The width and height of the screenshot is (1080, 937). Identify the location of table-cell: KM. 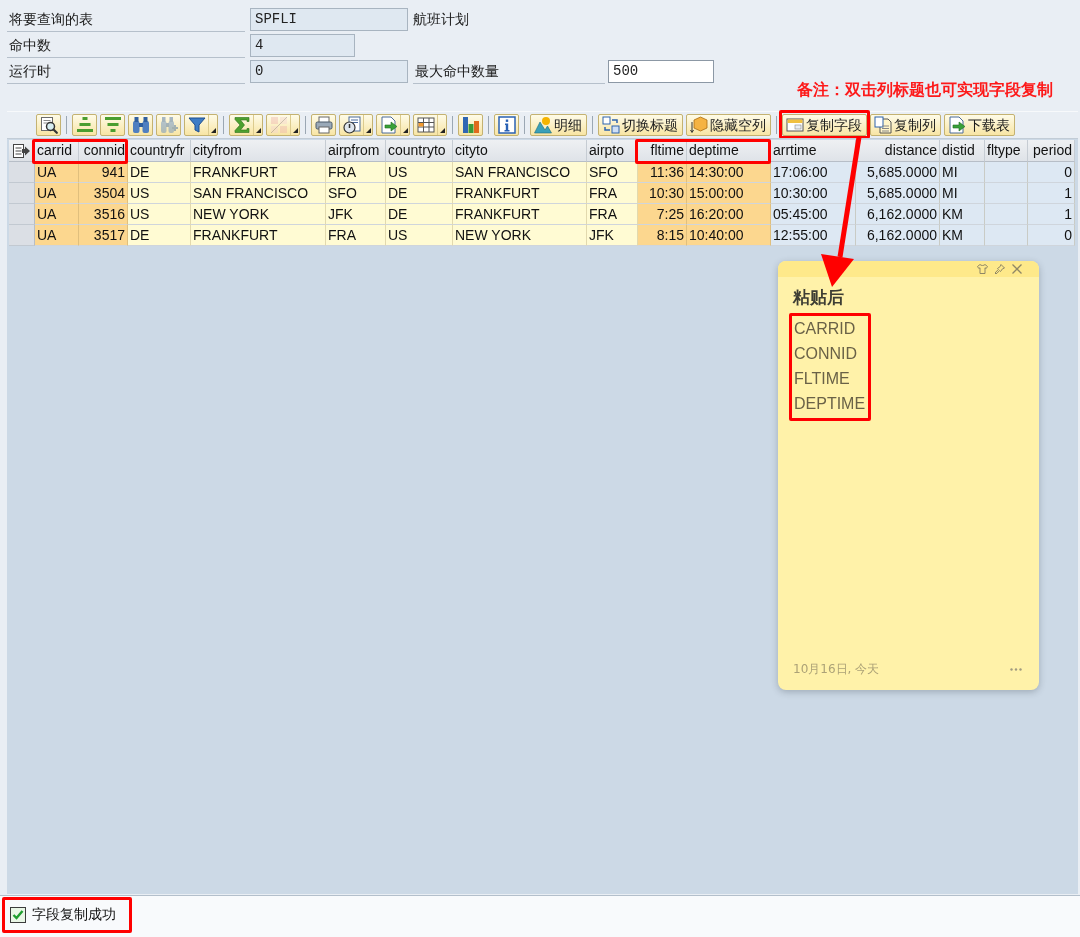
(962, 235).